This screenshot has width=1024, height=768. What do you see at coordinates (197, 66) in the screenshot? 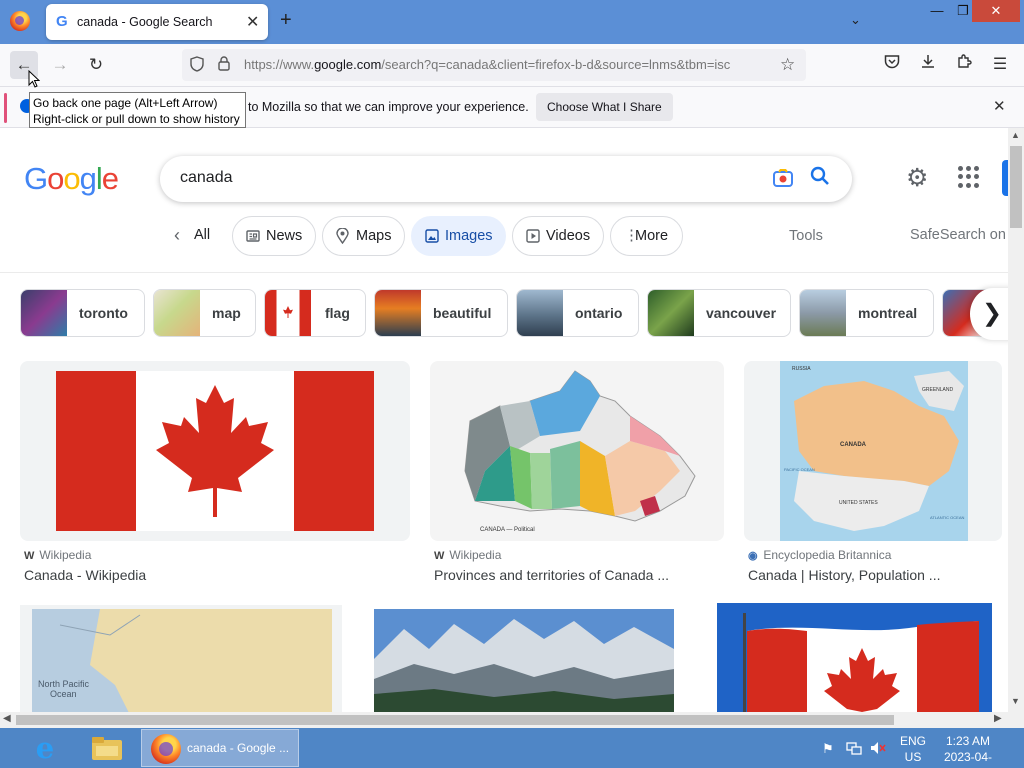
I see `tracking-protection-shield-icon` at bounding box center [197, 66].